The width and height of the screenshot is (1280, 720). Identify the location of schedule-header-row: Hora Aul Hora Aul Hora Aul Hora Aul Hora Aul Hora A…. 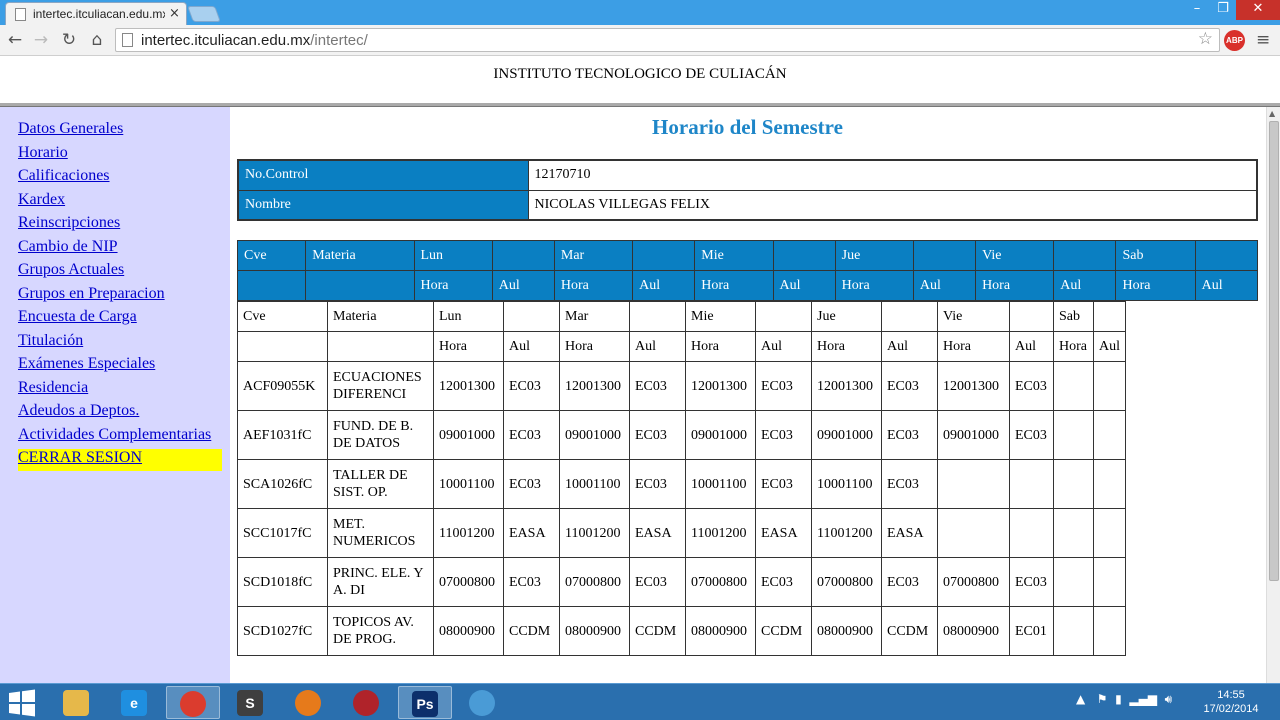
(747, 285).